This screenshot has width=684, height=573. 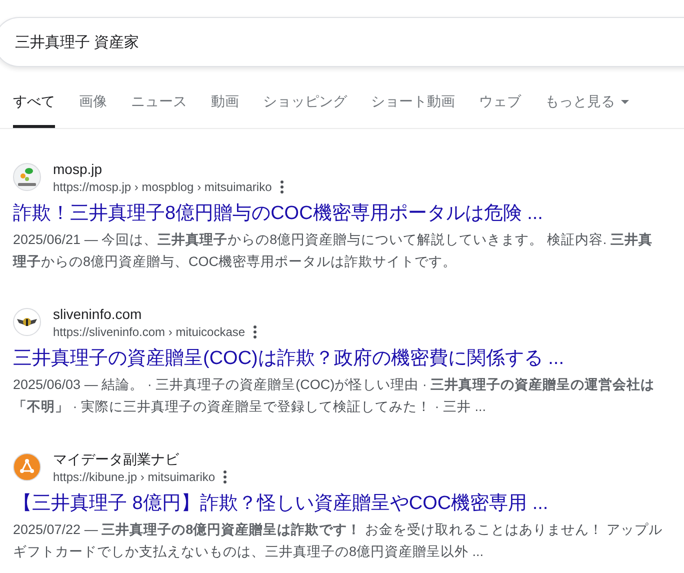 What do you see at coordinates (78, 169) in the screenshot?
I see `site-name: mosp.jp` at bounding box center [78, 169].